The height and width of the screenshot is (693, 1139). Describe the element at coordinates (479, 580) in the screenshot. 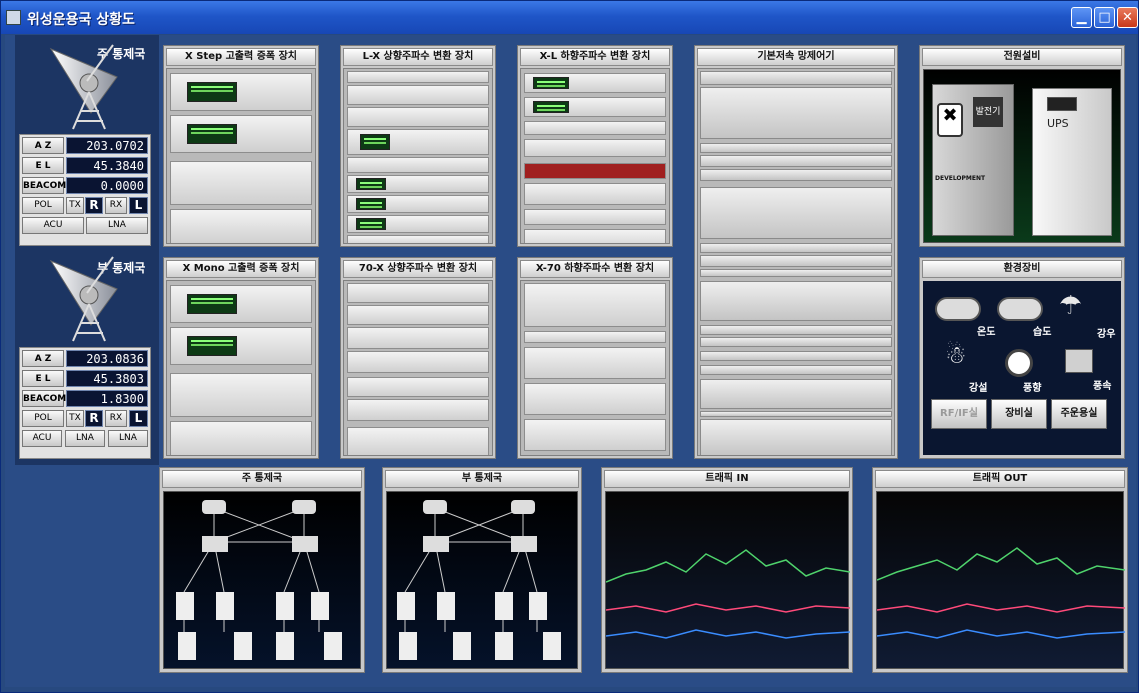

I see `sub-network-diagram` at that location.